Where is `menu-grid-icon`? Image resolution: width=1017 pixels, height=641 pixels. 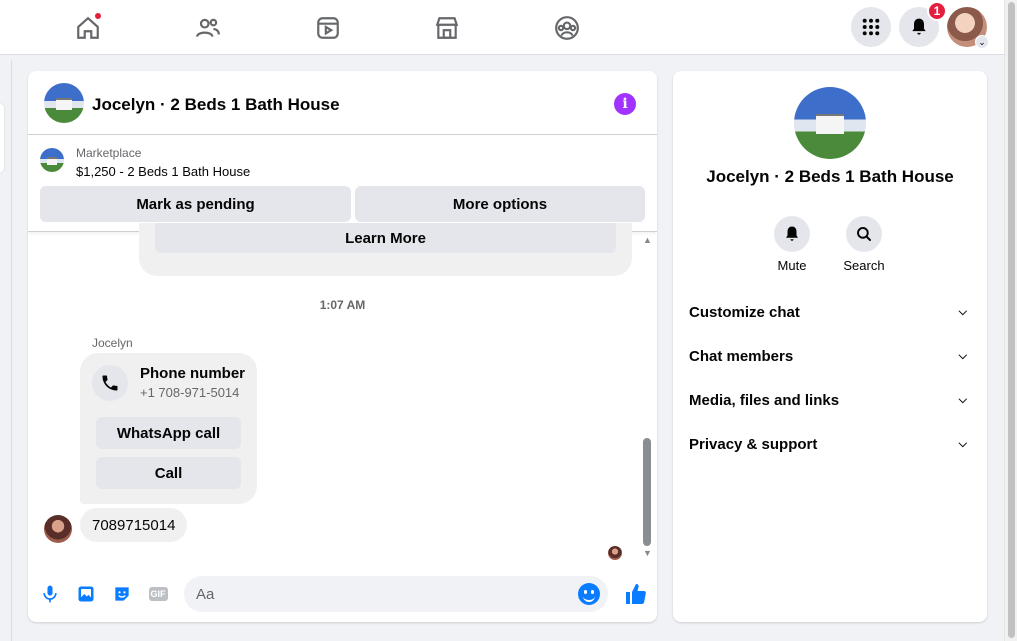
menu-grid-icon is located at coordinates (871, 27).